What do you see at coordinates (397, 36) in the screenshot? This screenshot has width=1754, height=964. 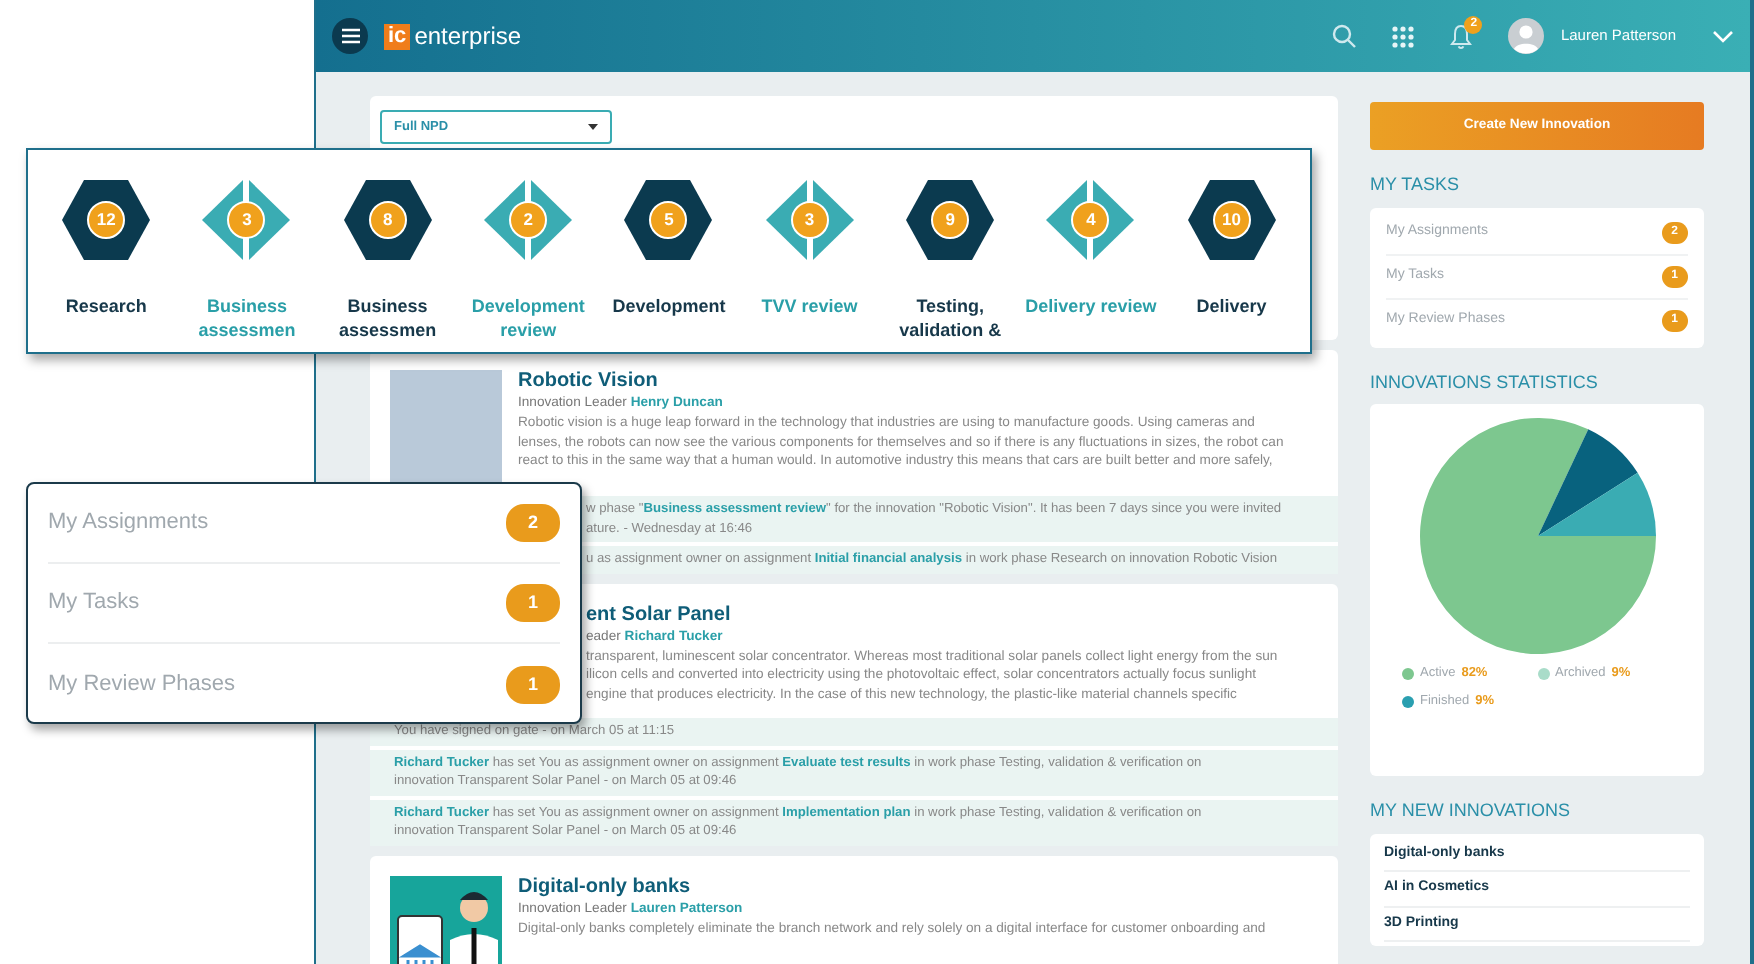 I see `logo-mark: ic` at bounding box center [397, 36].